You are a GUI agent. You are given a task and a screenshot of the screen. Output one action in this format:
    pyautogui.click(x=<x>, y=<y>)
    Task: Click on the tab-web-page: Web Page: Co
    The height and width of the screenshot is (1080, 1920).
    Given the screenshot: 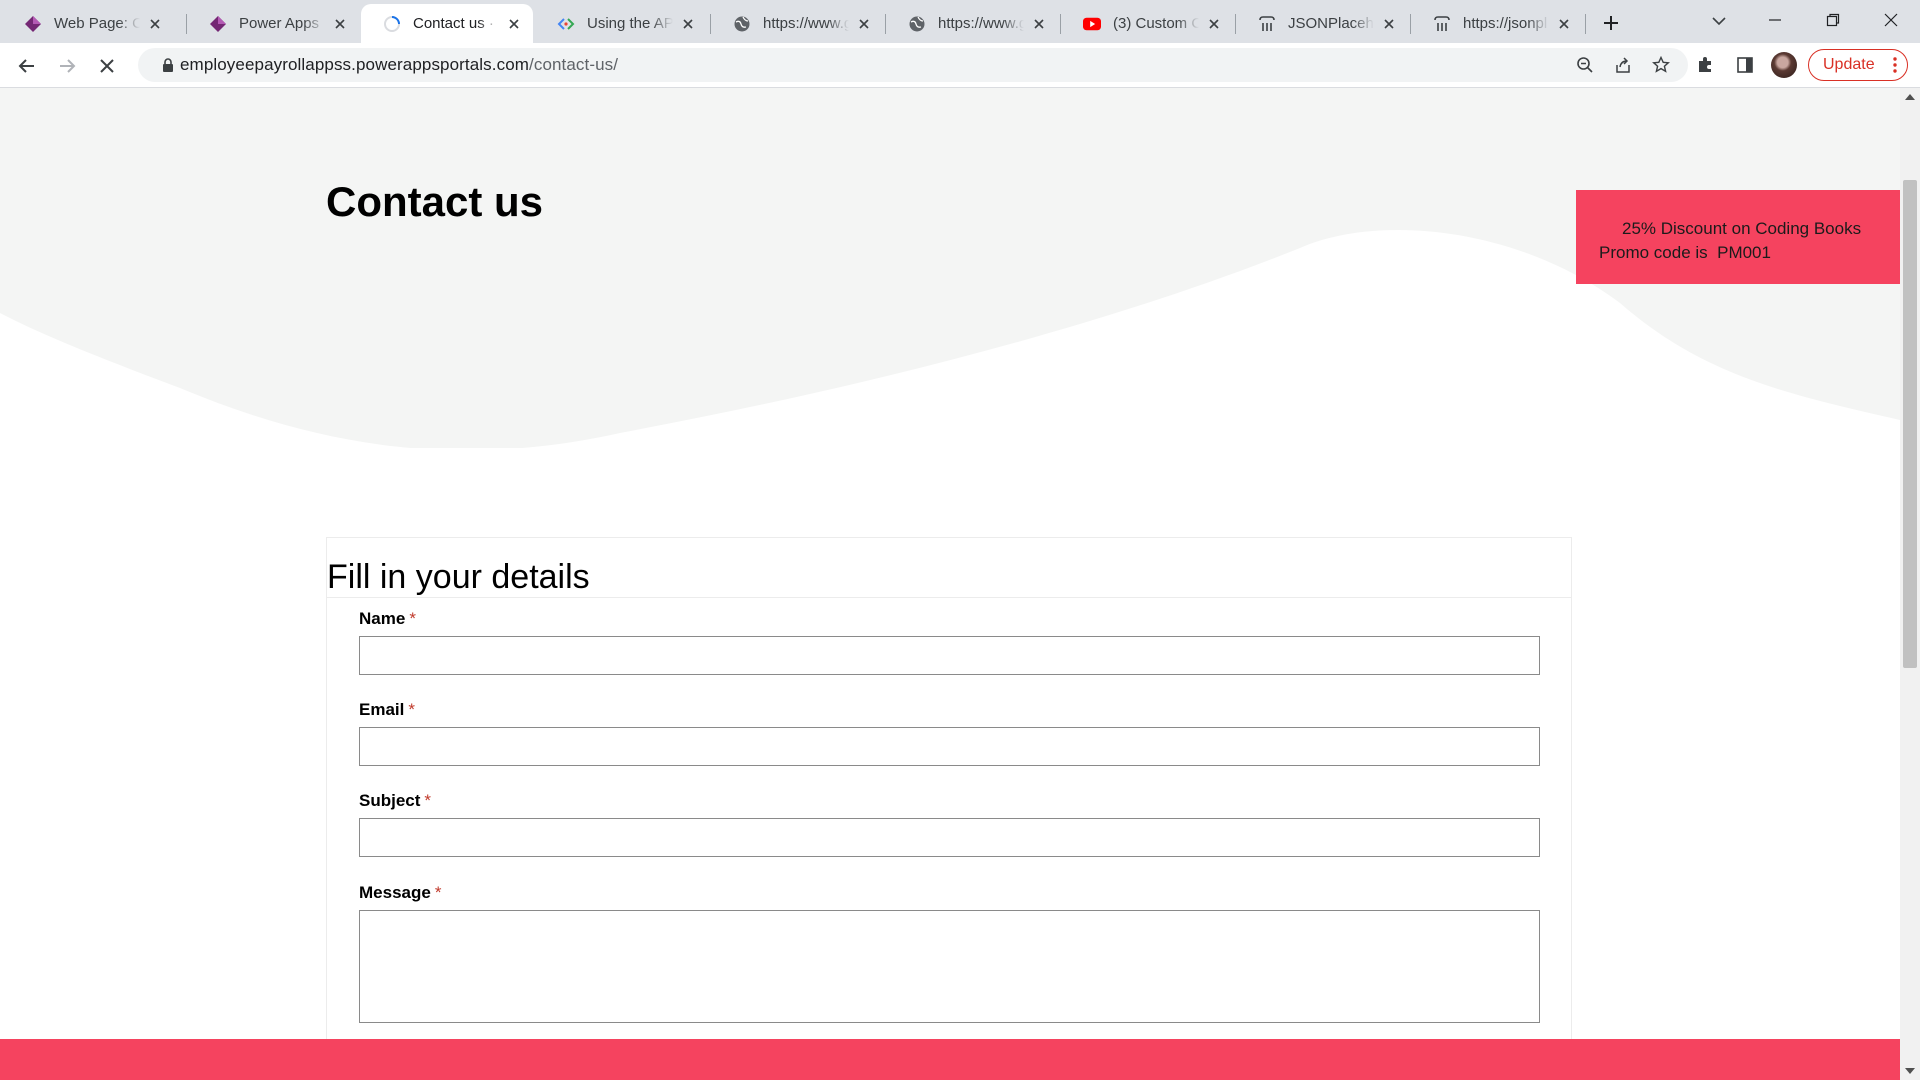 What is the action you would take?
    pyautogui.click(x=88, y=23)
    